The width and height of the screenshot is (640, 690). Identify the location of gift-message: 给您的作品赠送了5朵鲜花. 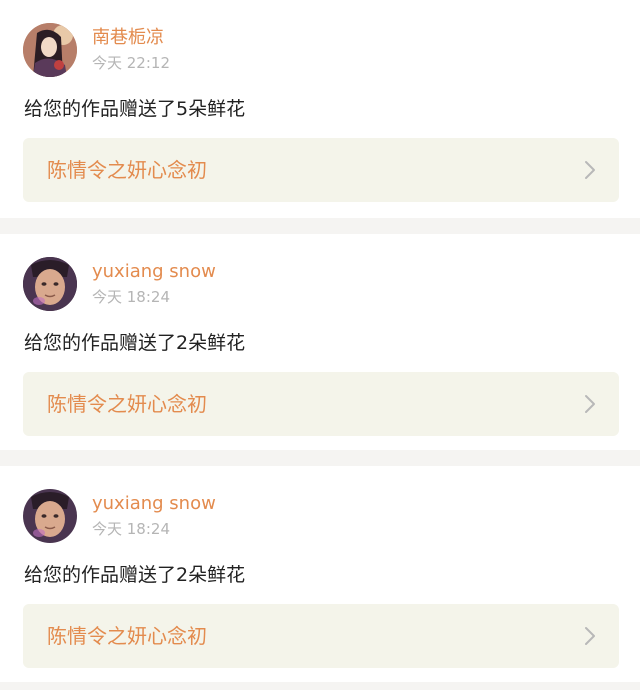
(135, 109).